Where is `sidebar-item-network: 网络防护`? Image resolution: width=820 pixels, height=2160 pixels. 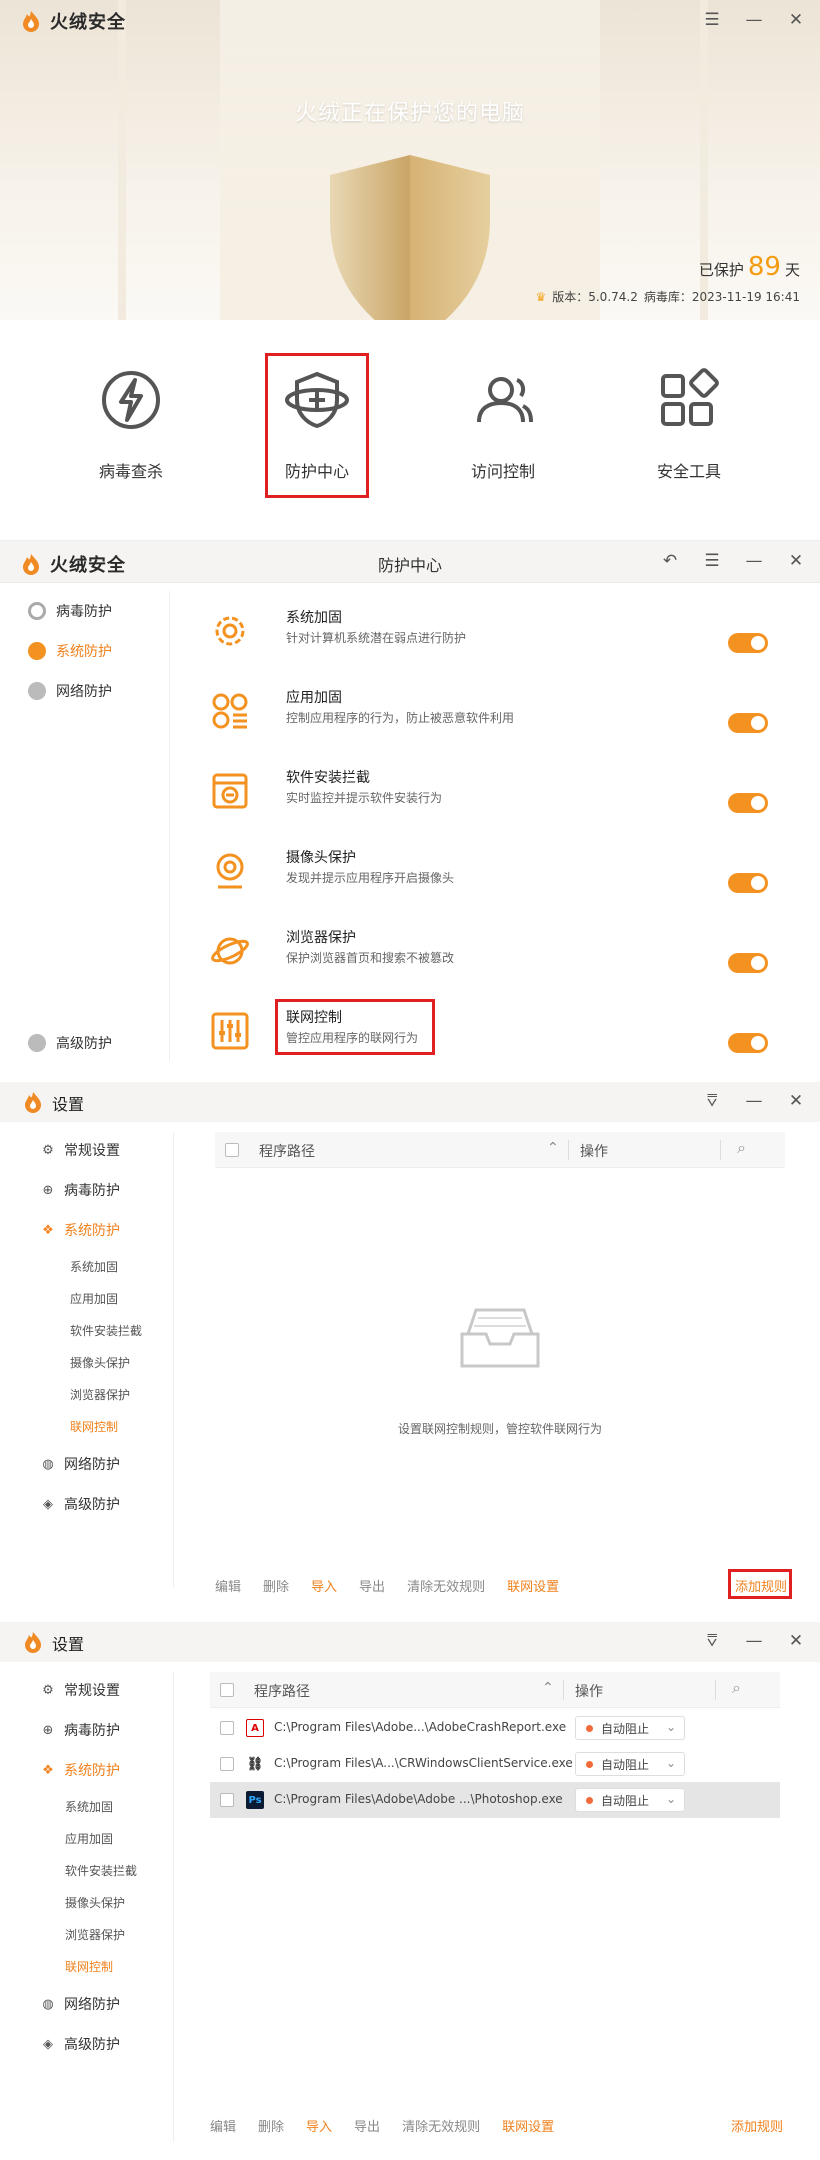
sidebar-item-network: 网络防护 is located at coordinates (70, 691).